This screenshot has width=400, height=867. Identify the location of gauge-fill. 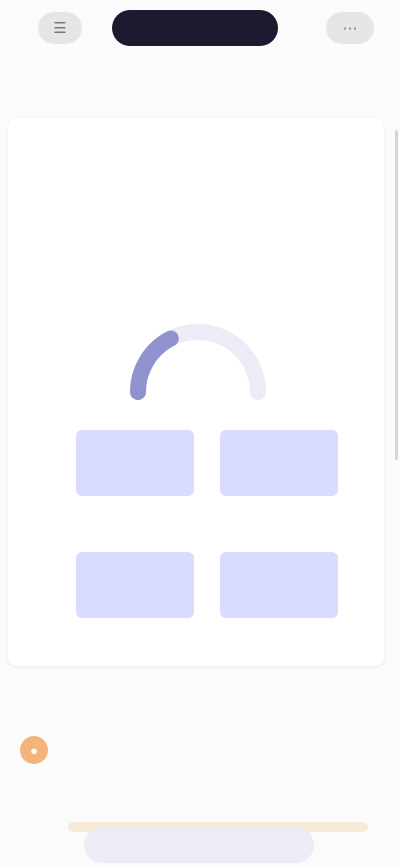
(154, 365).